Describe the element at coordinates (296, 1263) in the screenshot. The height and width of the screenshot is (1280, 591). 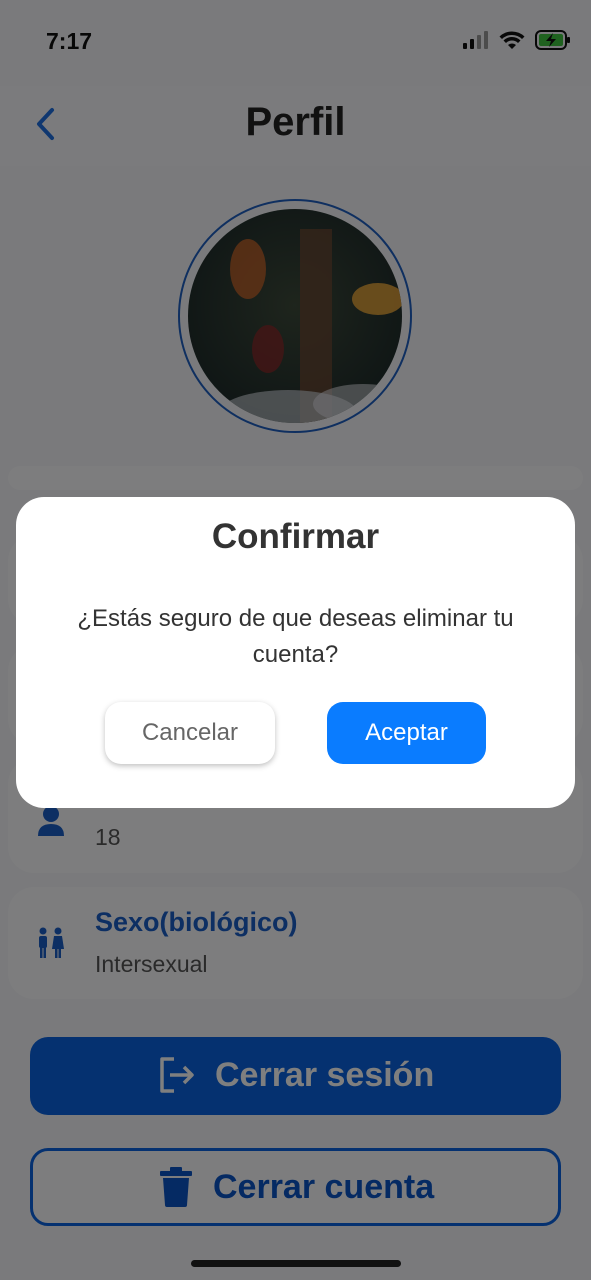
I see `home-indicator` at that location.